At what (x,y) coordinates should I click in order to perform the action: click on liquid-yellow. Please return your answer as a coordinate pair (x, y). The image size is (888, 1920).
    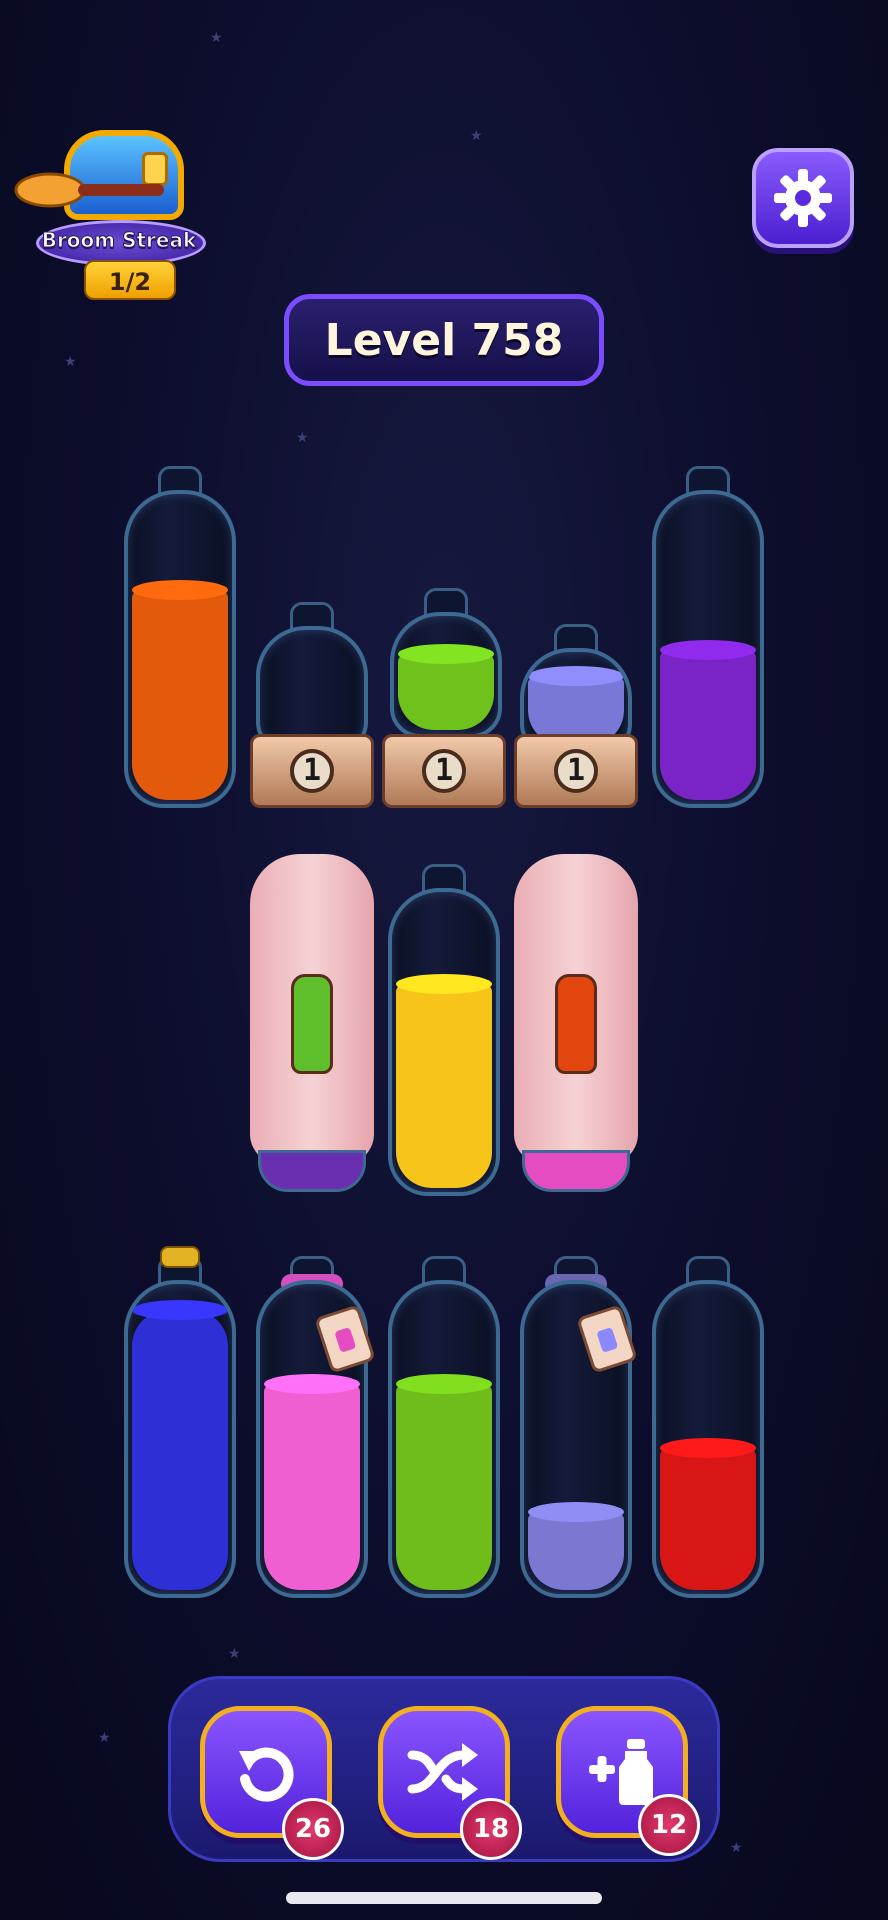
    Looking at the image, I should click on (444, 1086).